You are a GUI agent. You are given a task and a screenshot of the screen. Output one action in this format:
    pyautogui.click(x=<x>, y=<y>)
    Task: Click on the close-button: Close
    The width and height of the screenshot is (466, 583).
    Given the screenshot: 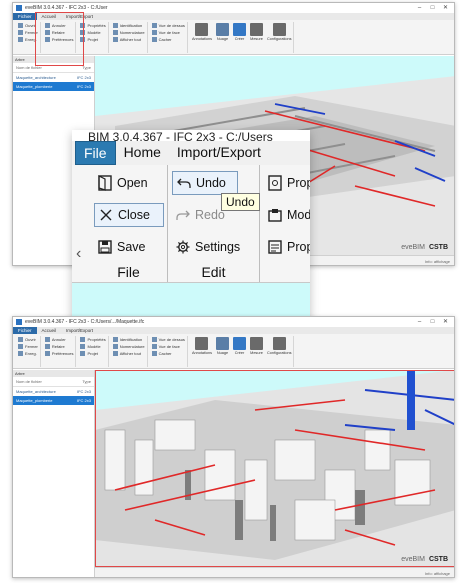 What is the action you would take?
    pyautogui.click(x=129, y=215)
    